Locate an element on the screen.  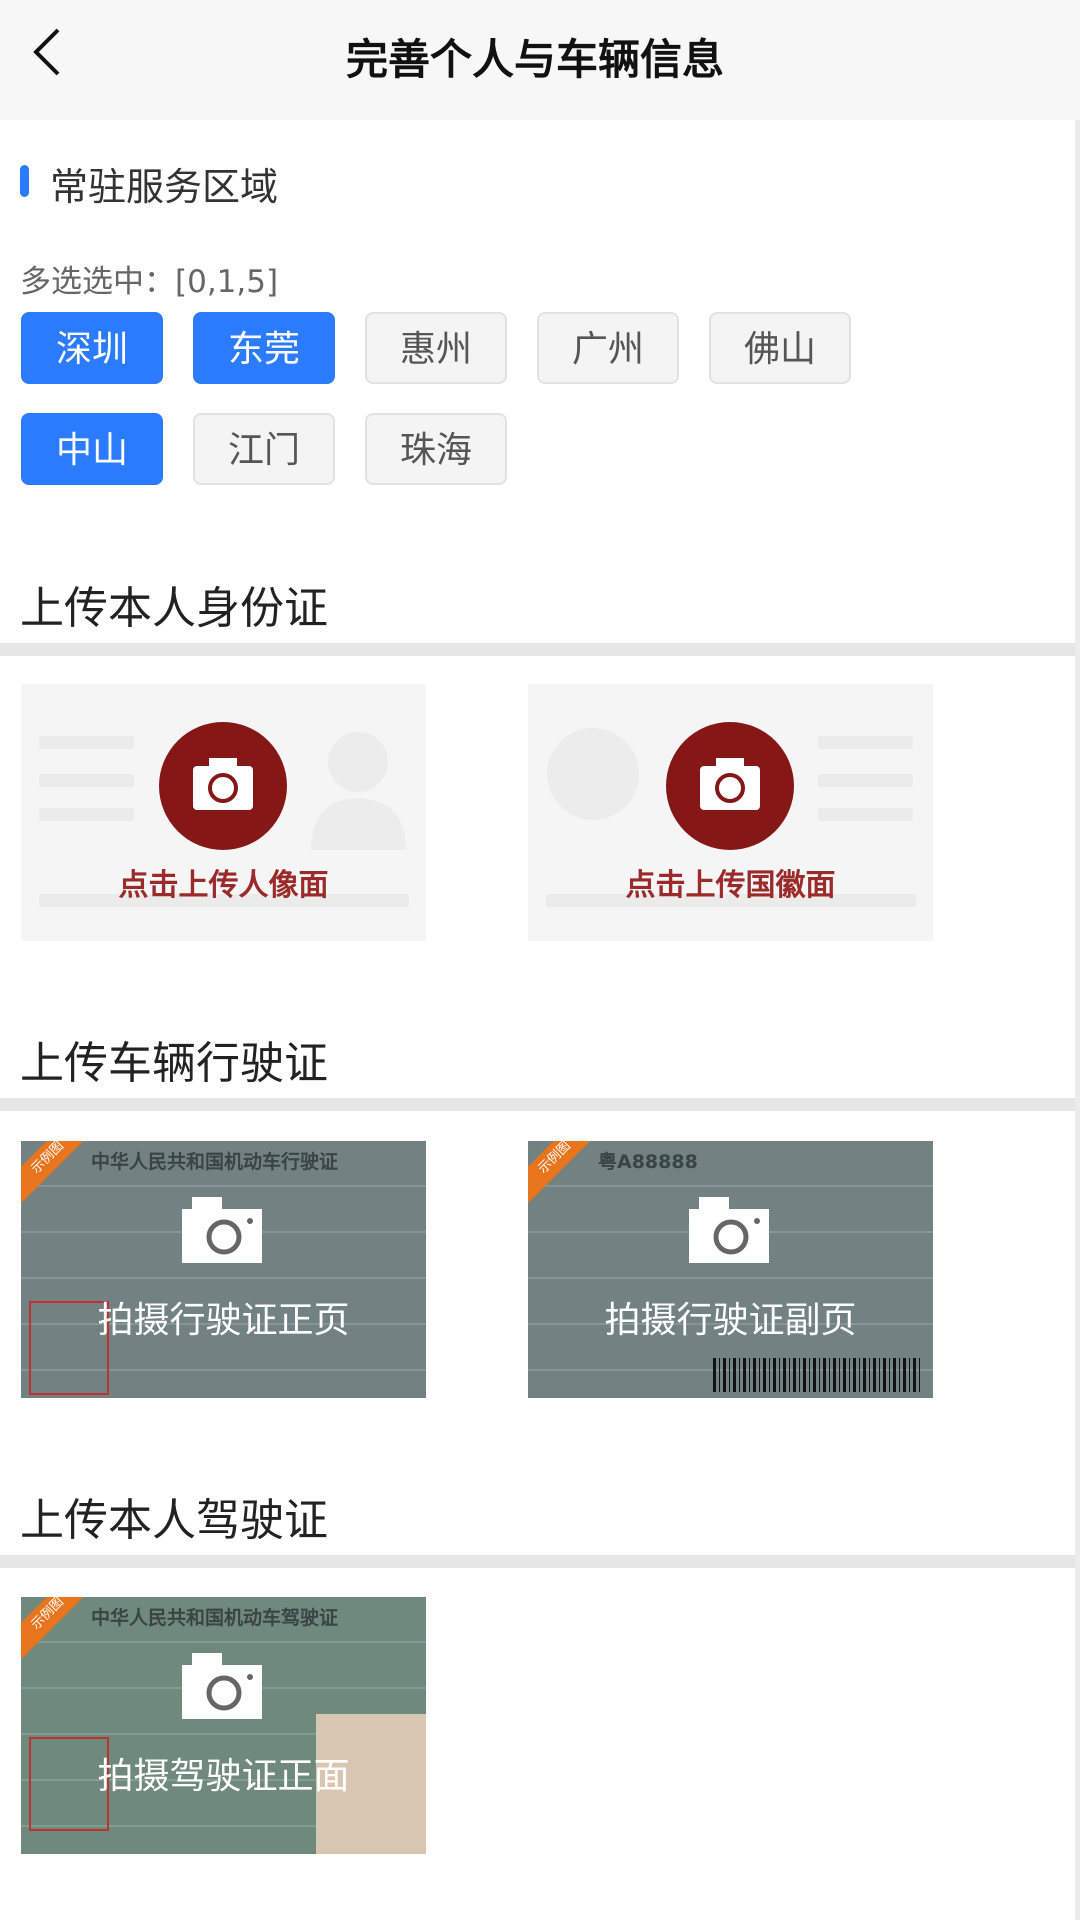
region-chip-shenzhen: 深圳 is located at coordinates (92, 348).